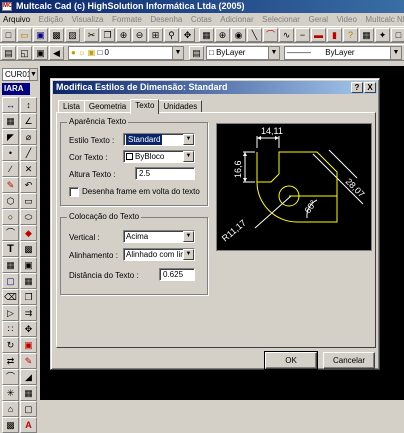 The height and width of the screenshot is (433, 404). I want to click on fillet-icon: ⌒, so click(10, 377).